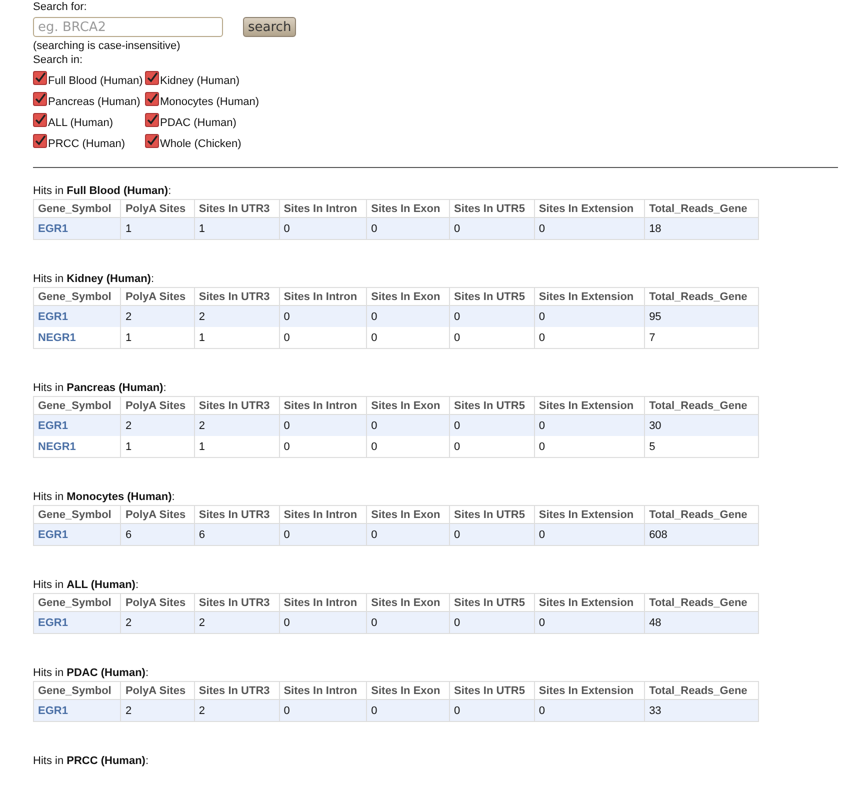 Image resolution: width=854 pixels, height=794 pixels. I want to click on checkbox-label: Monocytes (Human), so click(210, 102).